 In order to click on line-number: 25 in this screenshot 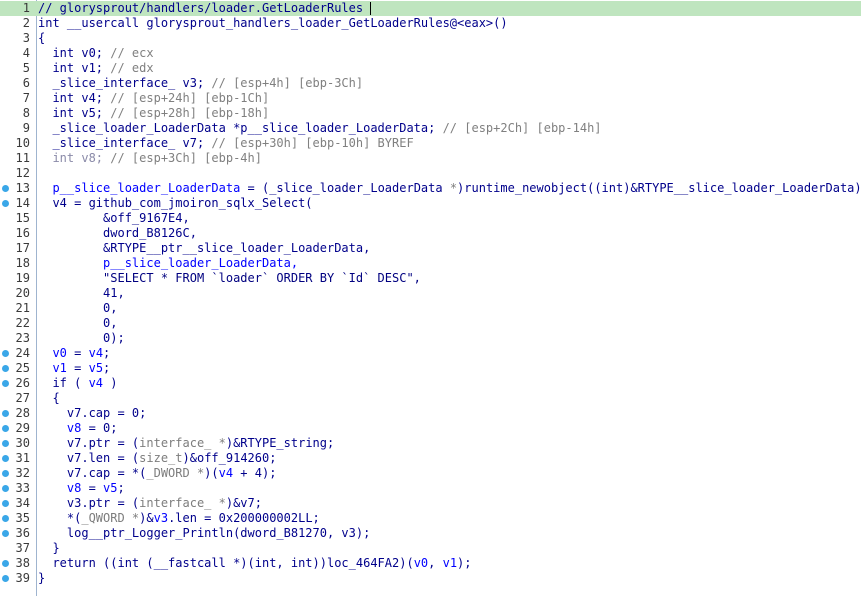, I will do `click(22, 368)`.